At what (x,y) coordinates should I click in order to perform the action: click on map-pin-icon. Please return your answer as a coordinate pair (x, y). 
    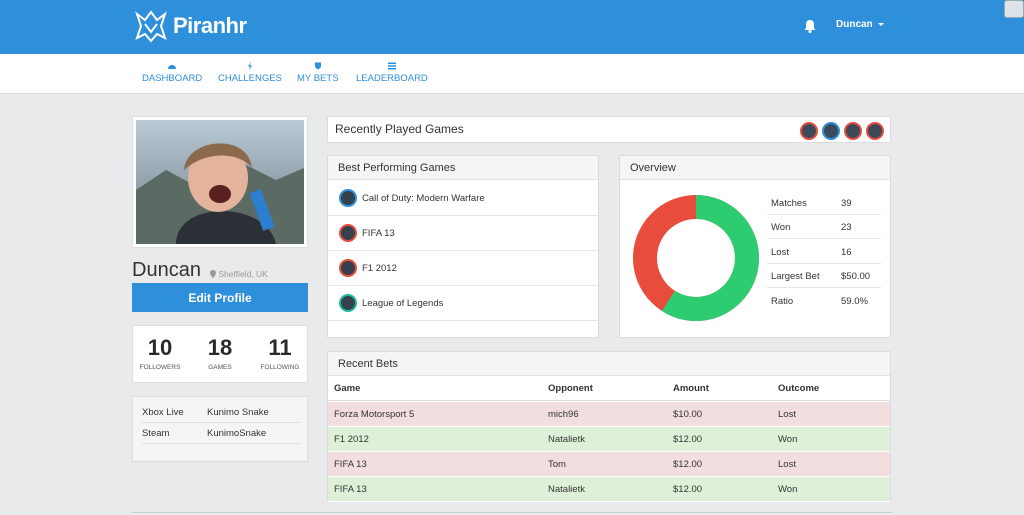
    Looking at the image, I should click on (213, 274).